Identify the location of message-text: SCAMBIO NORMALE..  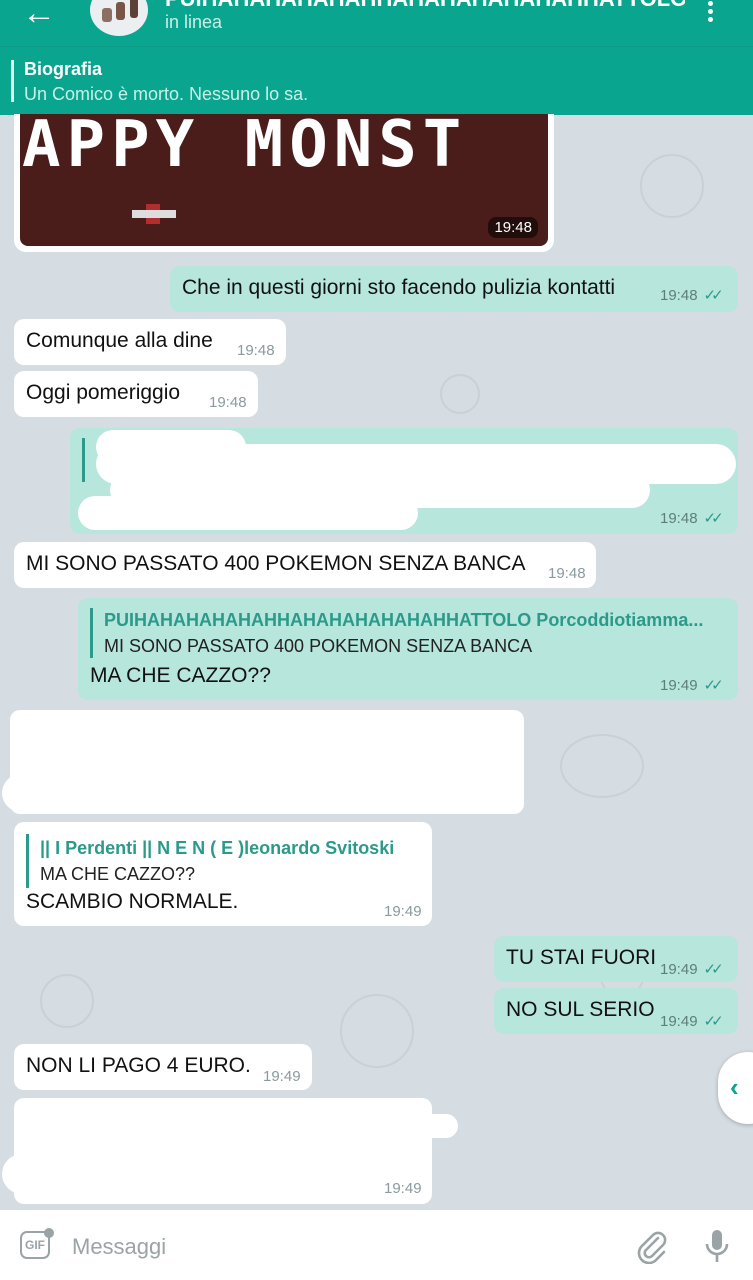
(132, 901).